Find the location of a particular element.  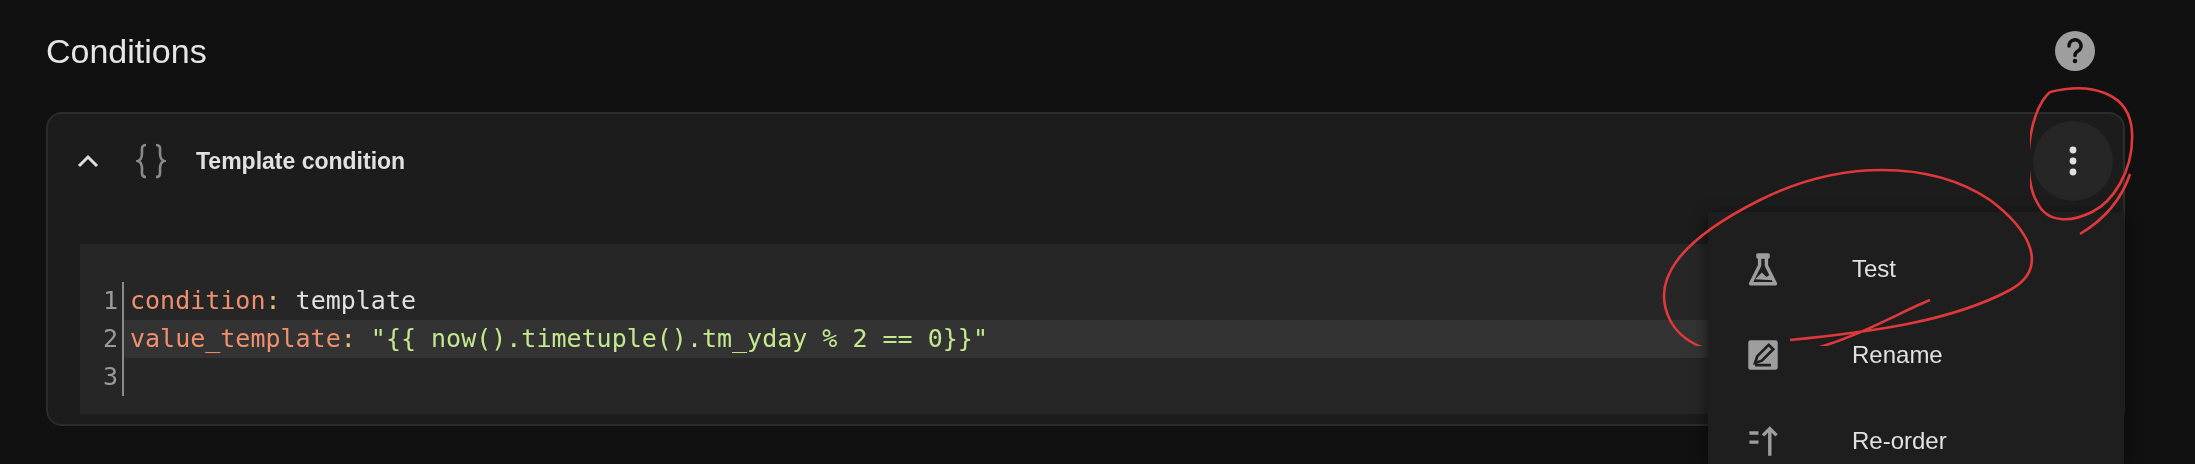

more-button is located at coordinates (2073, 161).